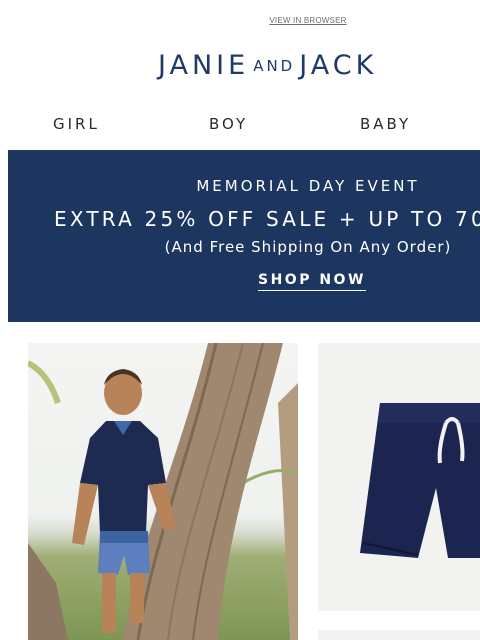  What do you see at coordinates (312, 281) in the screenshot?
I see `shop-now-button: SHOP NOW` at bounding box center [312, 281].